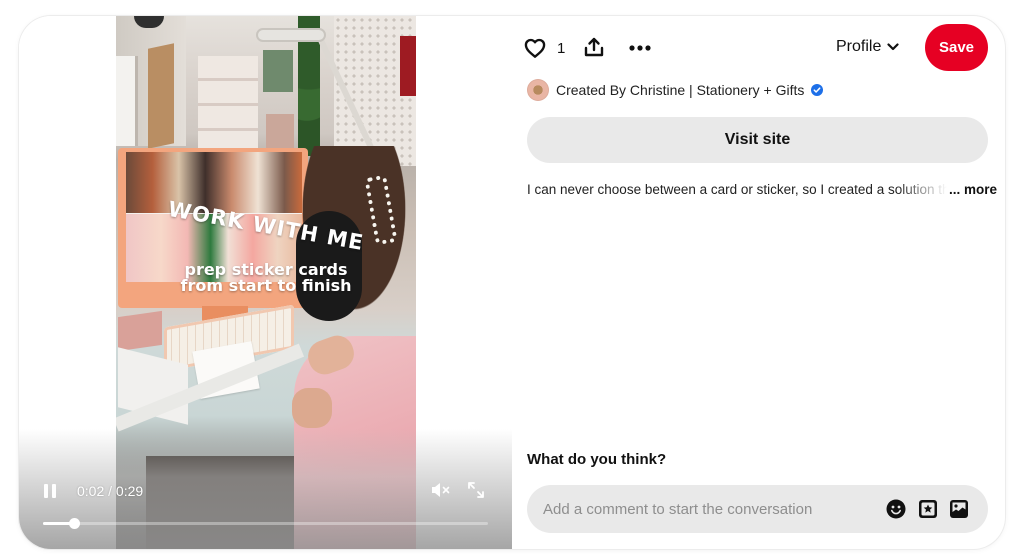  I want to click on sticker-button, so click(928, 509).